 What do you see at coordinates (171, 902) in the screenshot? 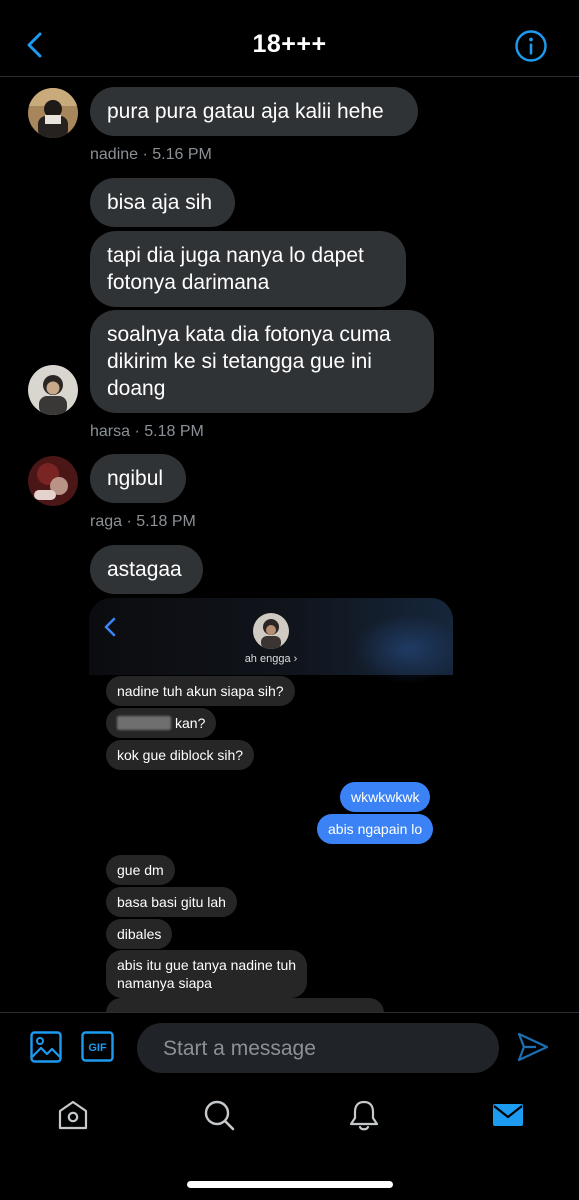
I see `screenshot-message: basa basi gitu lah` at bounding box center [171, 902].